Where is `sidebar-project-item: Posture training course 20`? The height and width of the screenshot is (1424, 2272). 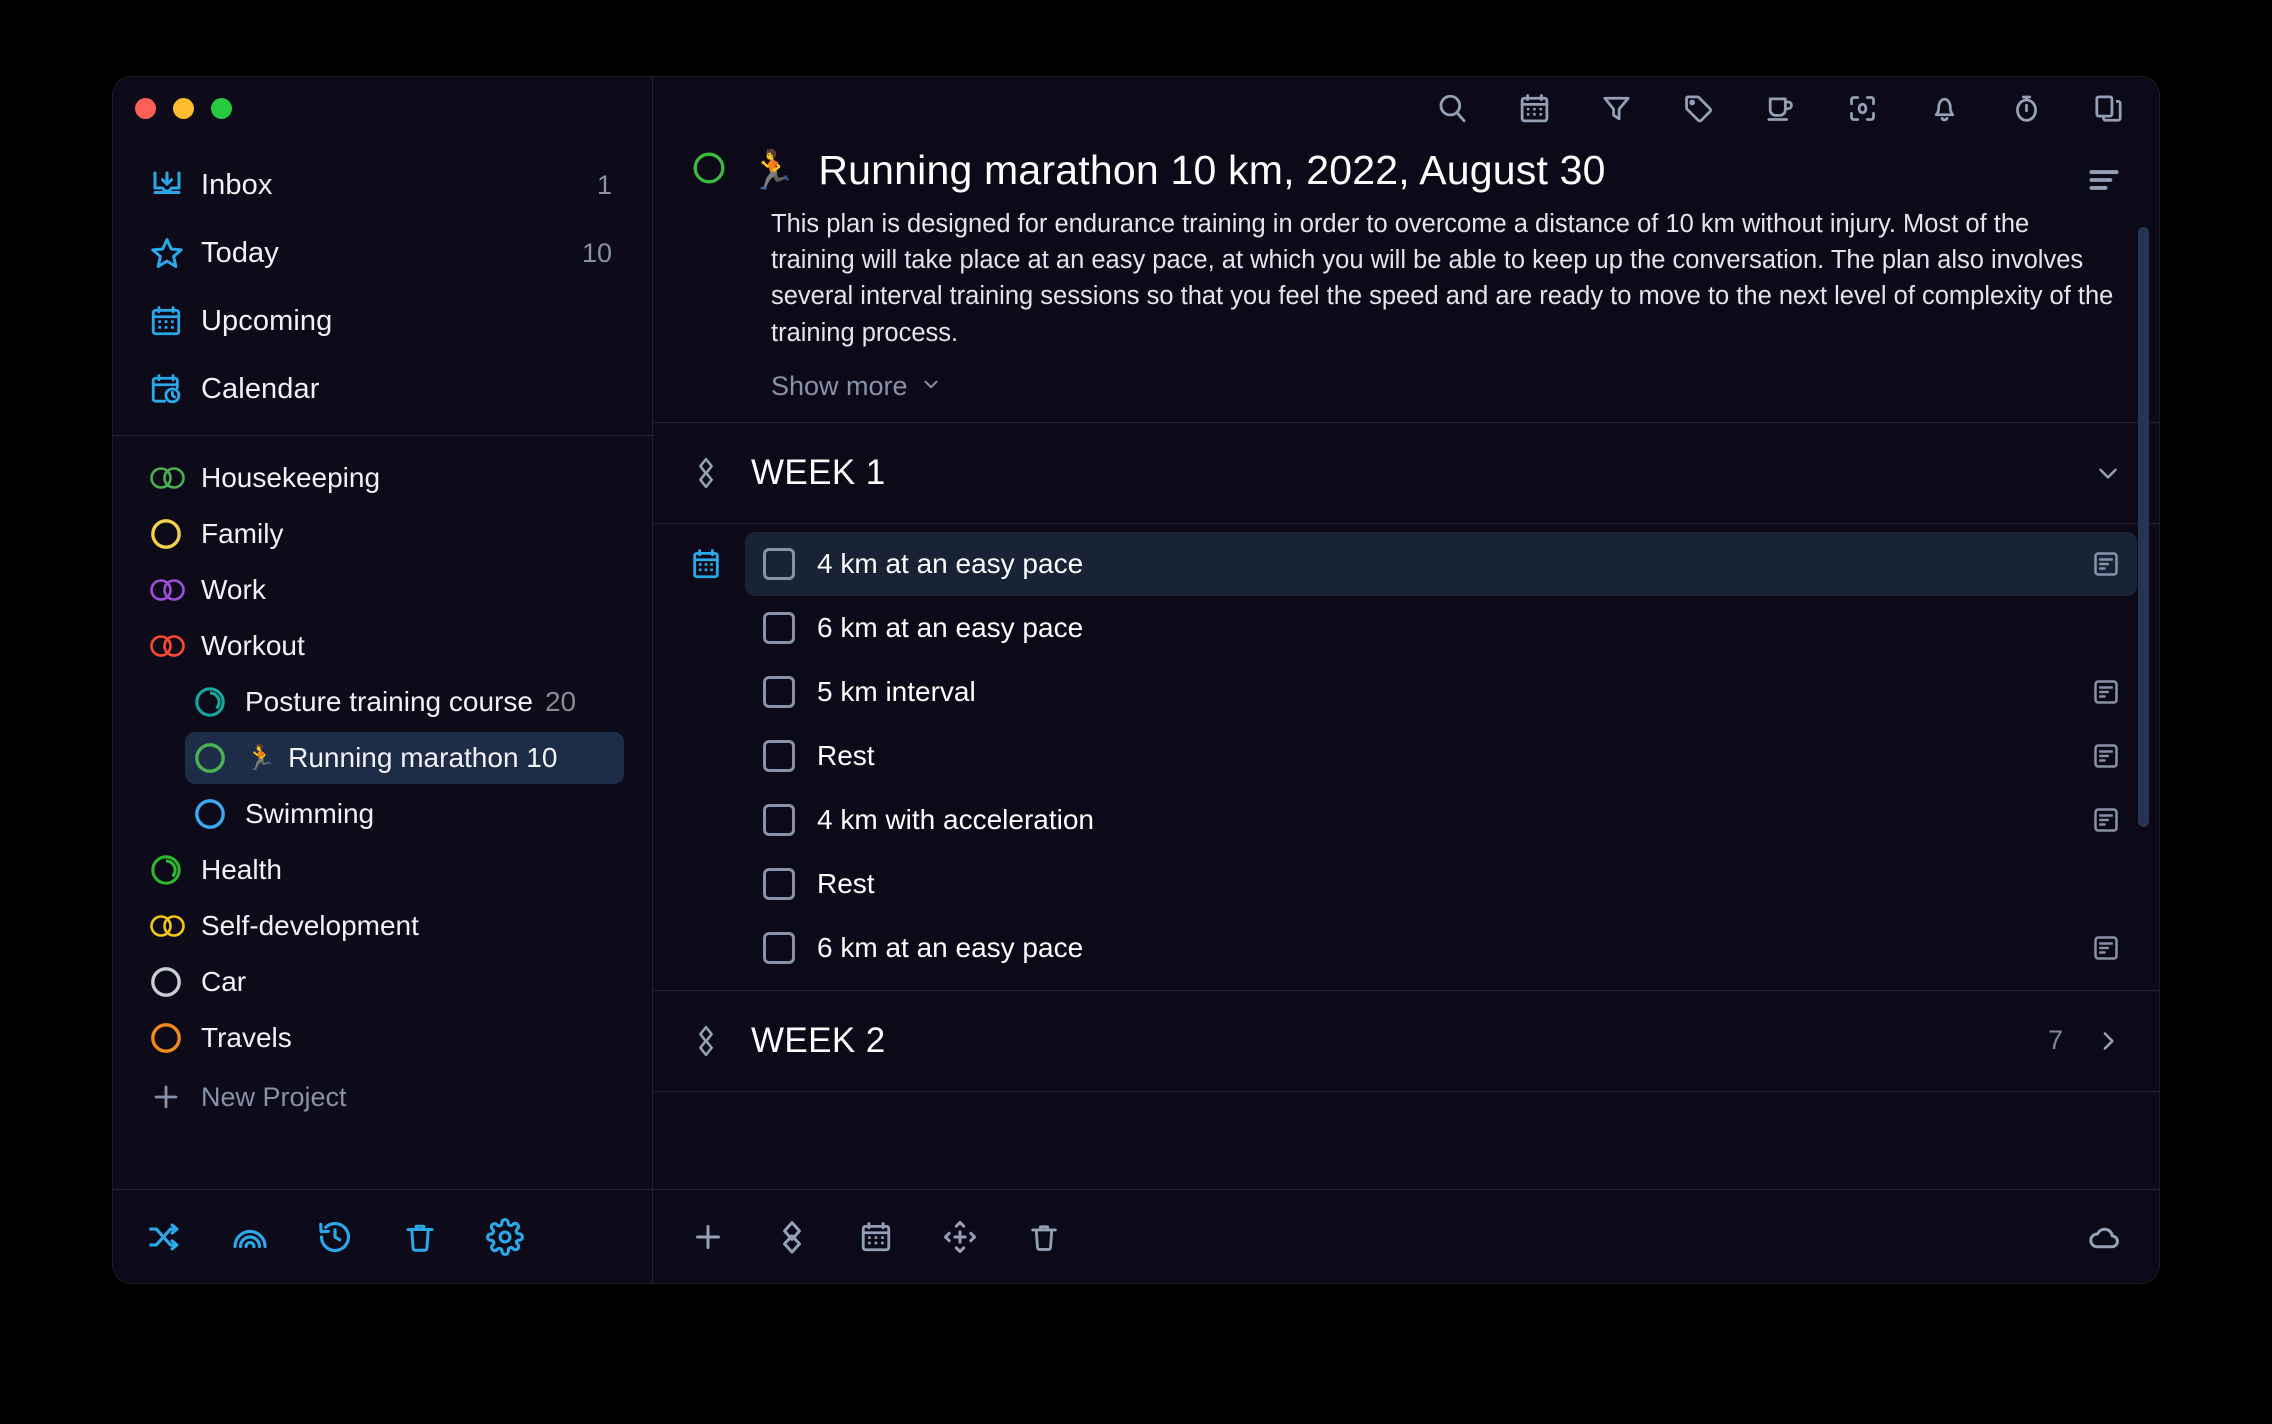
sidebar-project-item: Posture training course 20 is located at coordinates (382, 702).